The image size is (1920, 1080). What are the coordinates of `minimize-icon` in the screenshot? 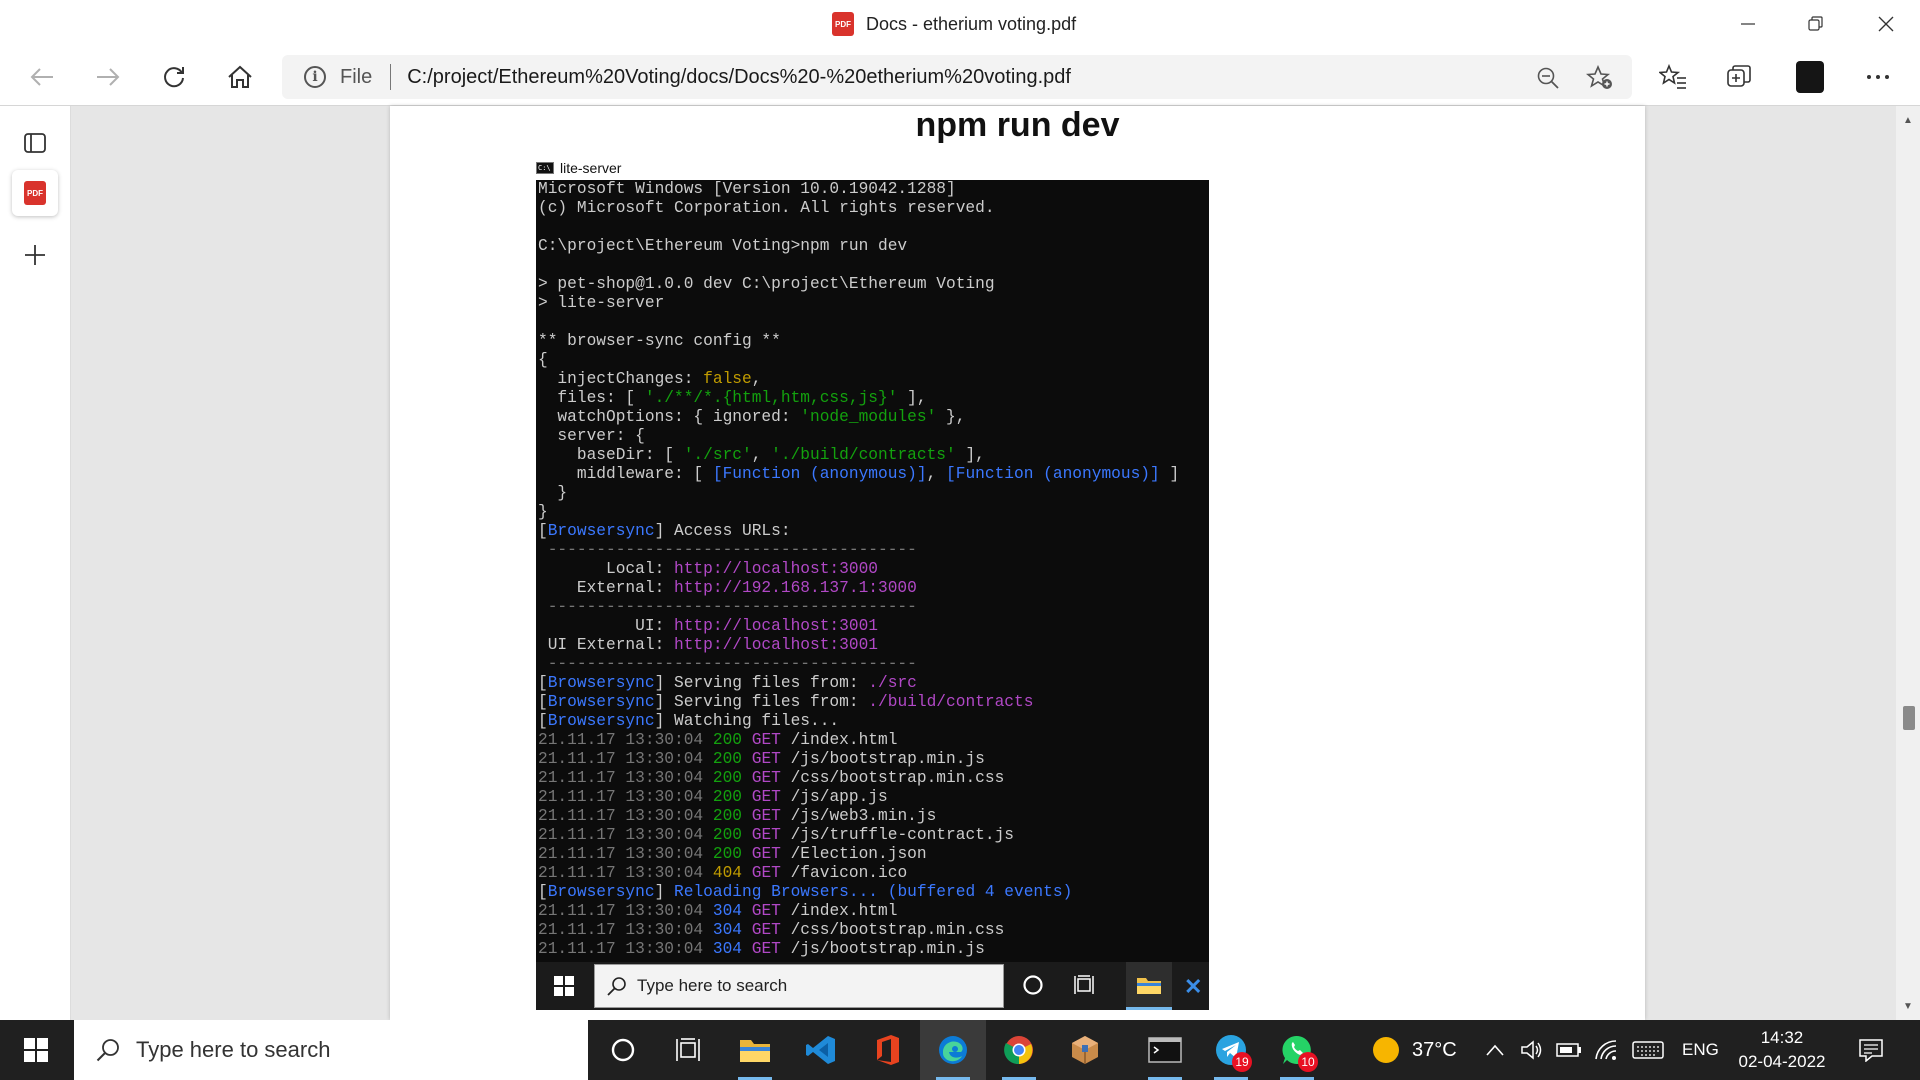 It's located at (1748, 24).